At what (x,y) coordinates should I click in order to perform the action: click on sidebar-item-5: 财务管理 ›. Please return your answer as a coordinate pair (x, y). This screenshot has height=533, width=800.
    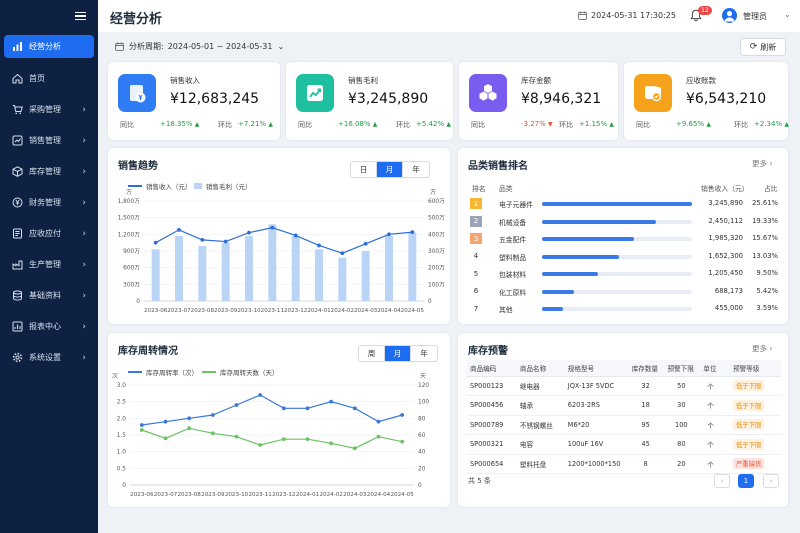
    Looking at the image, I should click on (49, 202).